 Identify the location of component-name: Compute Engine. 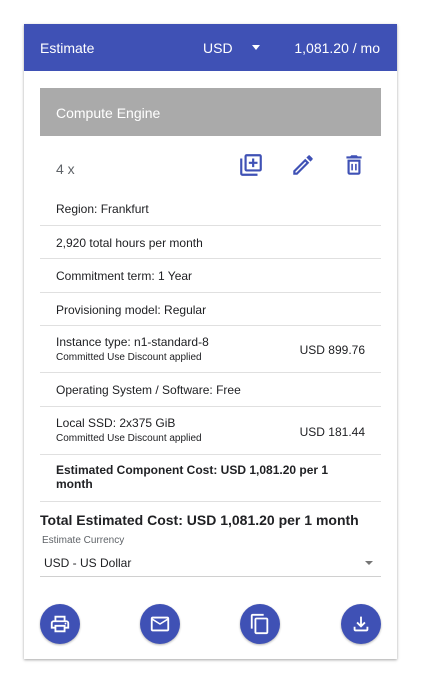
(108, 113).